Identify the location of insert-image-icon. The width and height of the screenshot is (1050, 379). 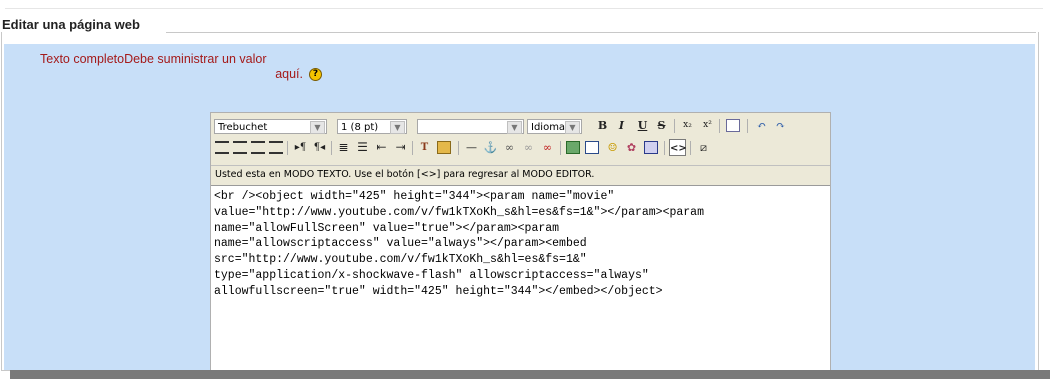
(573, 147).